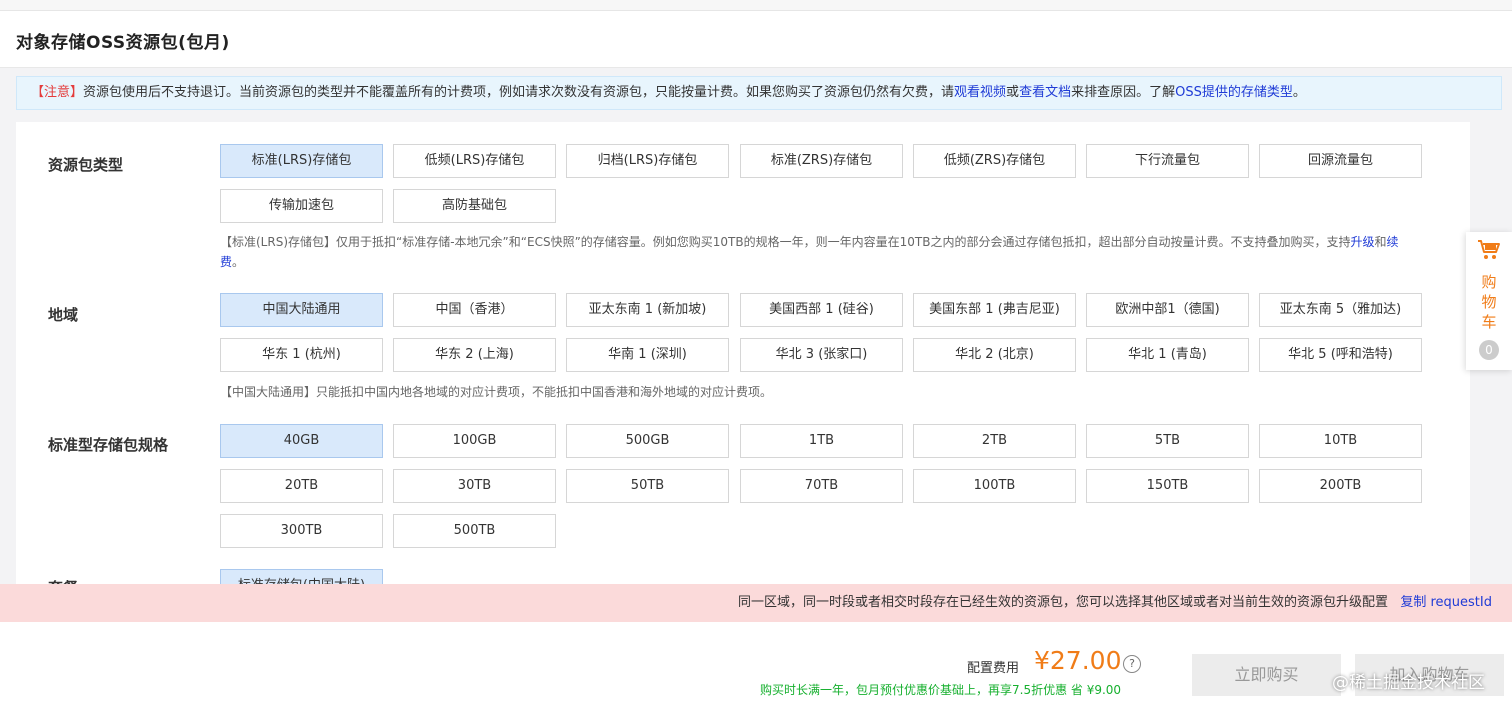  What do you see at coordinates (821, 486) in the screenshot?
I see `spec-option: 70TB` at bounding box center [821, 486].